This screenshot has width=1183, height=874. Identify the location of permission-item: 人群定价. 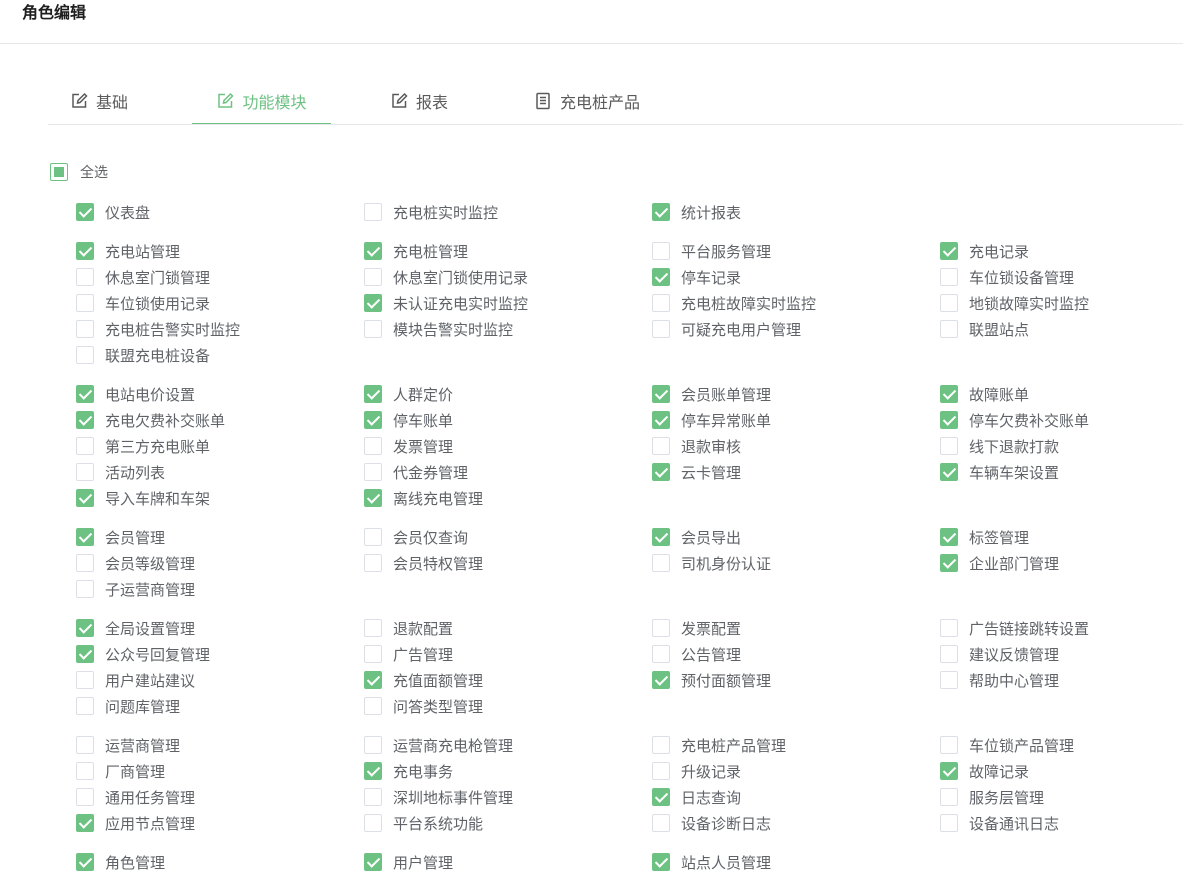
(408, 394).